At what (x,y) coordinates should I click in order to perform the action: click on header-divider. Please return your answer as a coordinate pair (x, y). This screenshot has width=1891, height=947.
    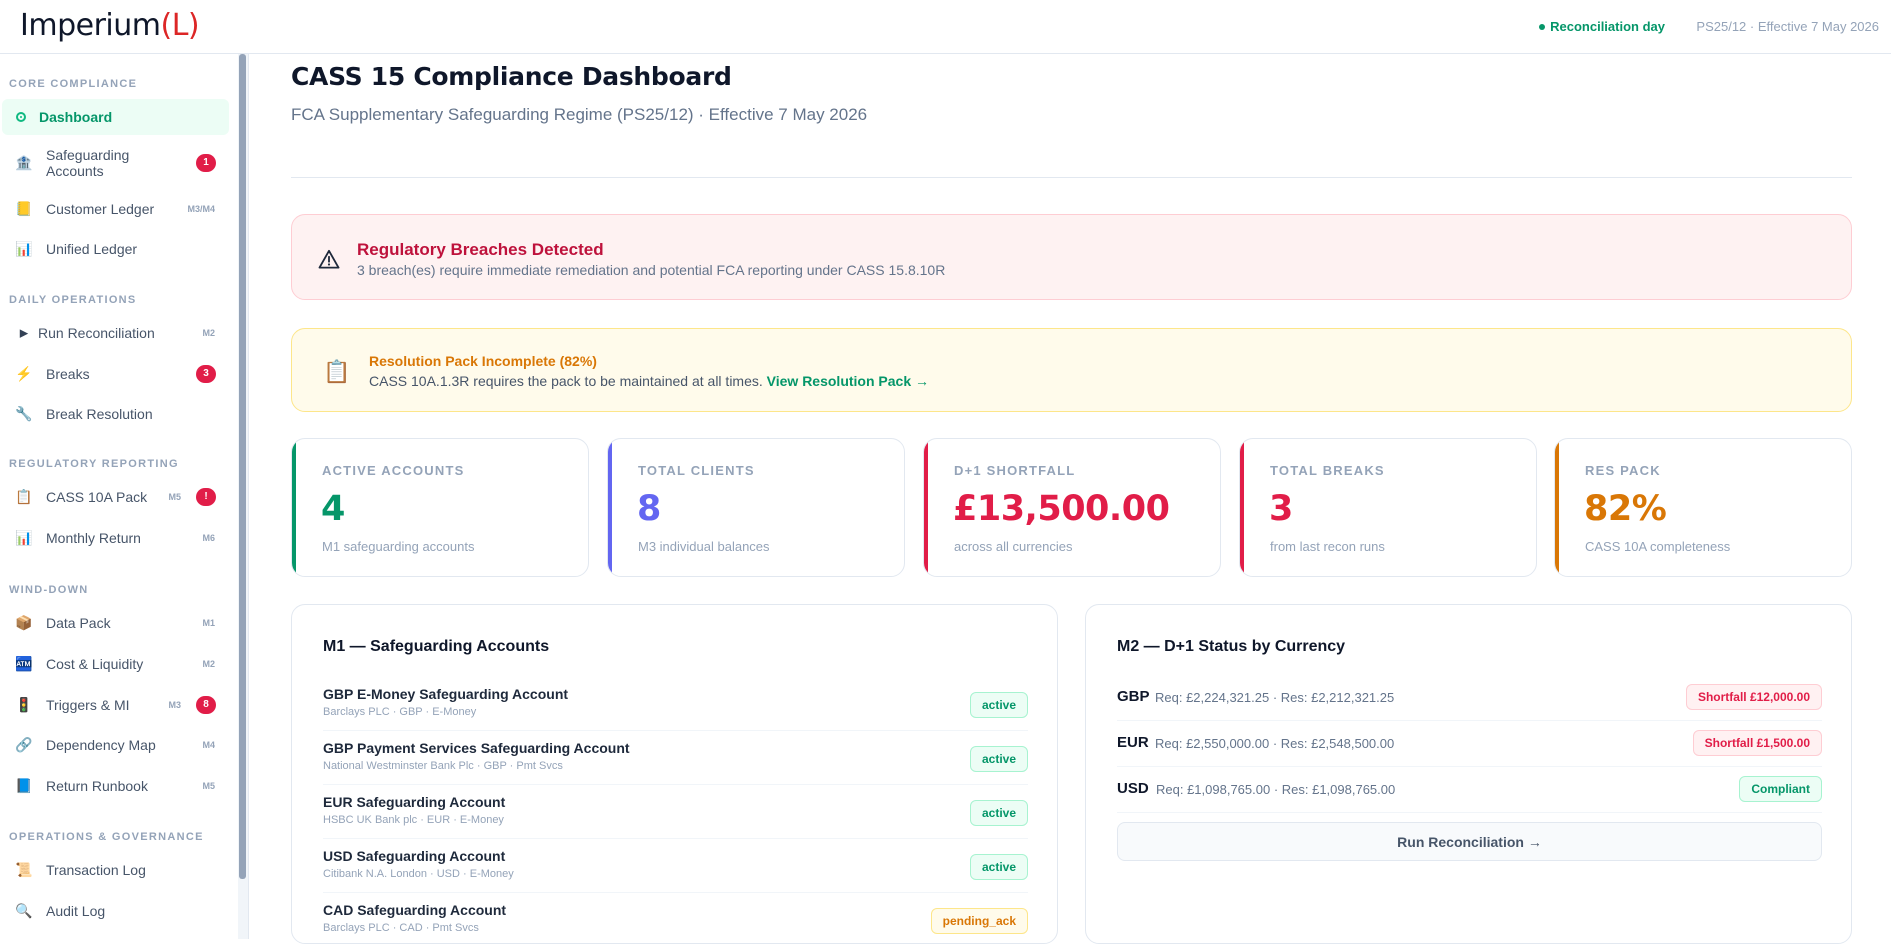
    Looking at the image, I should click on (1071, 177).